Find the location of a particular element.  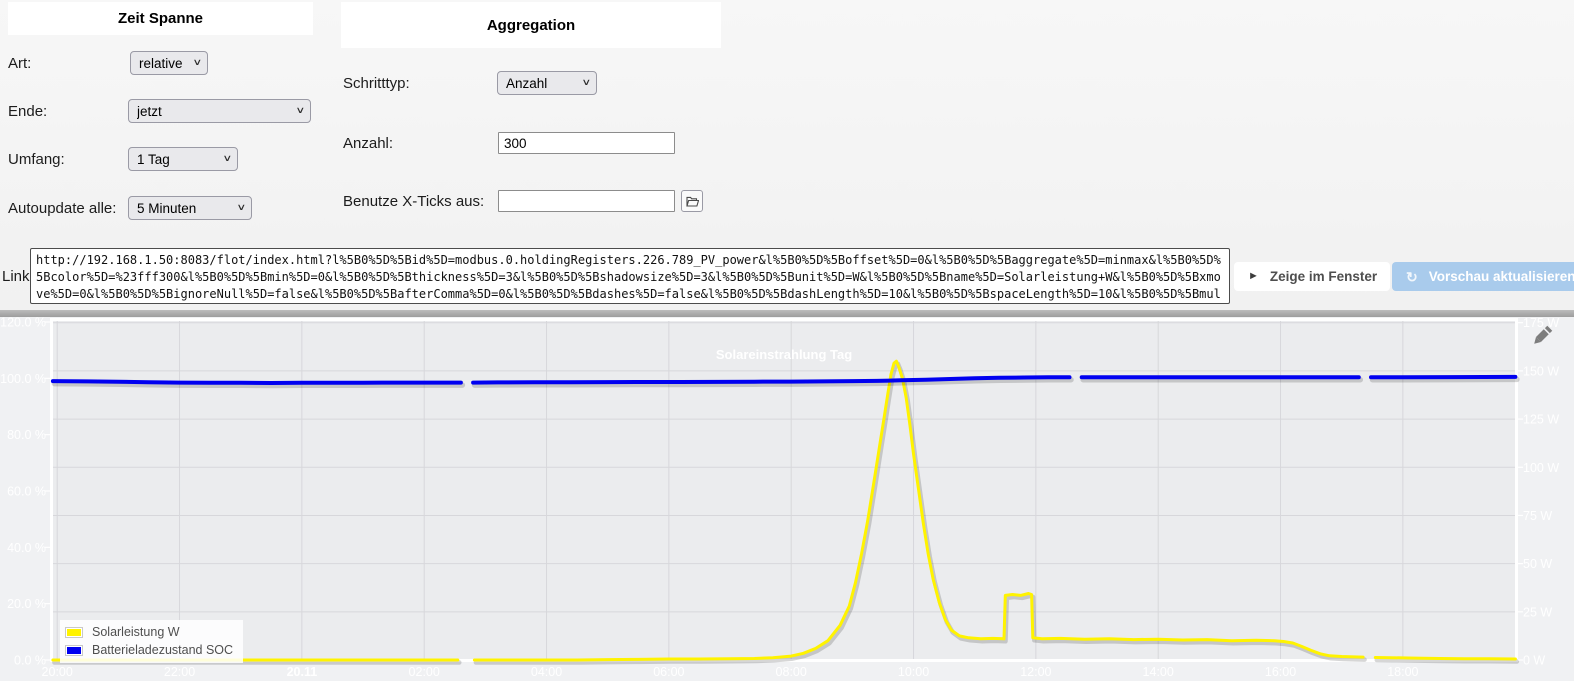

autoupdate-select-control: 5 Minuten is located at coordinates (190, 208).